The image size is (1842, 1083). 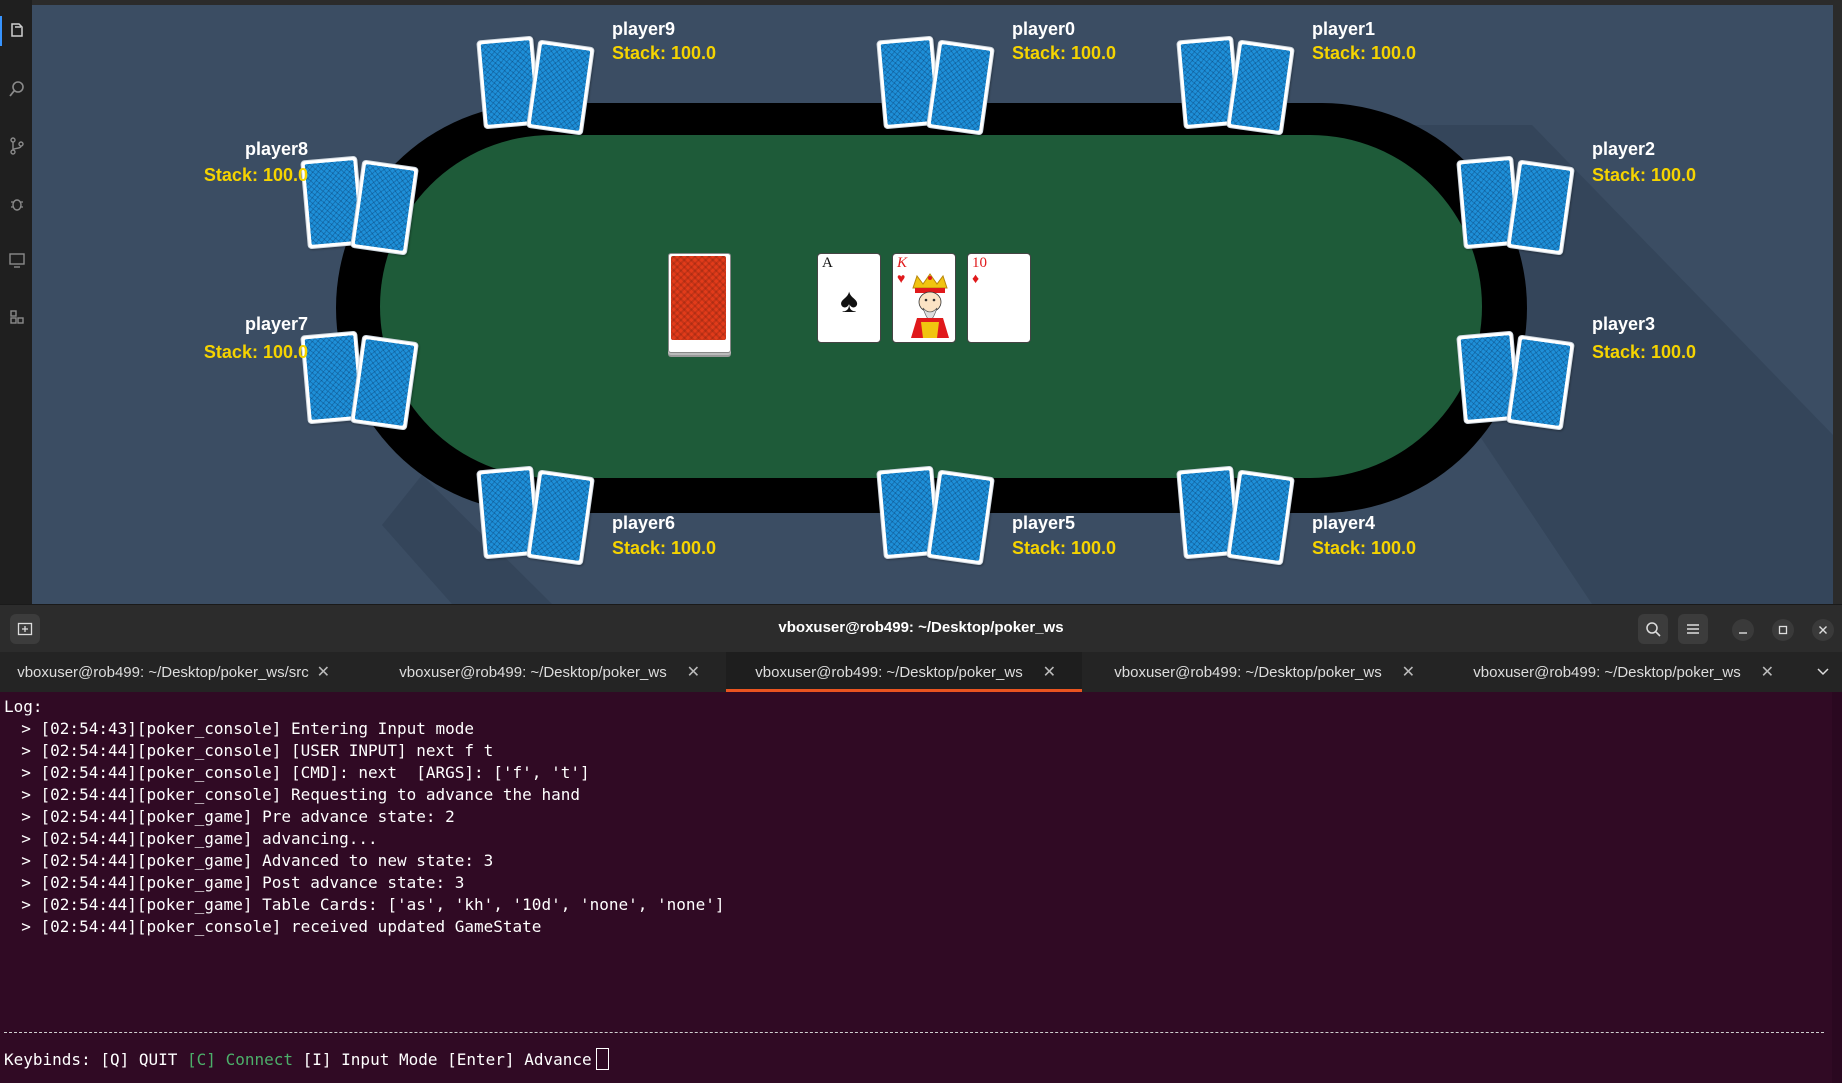 I want to click on terminal-tab-2: vboxuser@rob499: ~/Desktop/poker_ws ✕, so click(x=548, y=672).